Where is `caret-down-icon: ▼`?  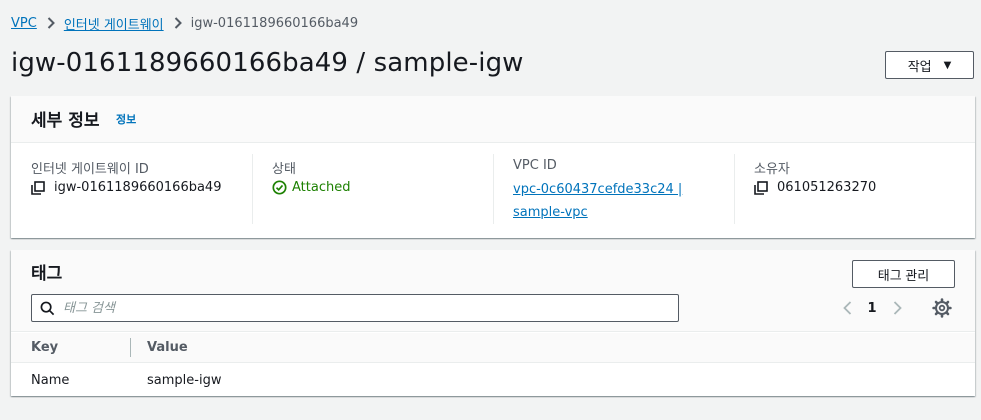
caret-down-icon: ▼ is located at coordinates (947, 65).